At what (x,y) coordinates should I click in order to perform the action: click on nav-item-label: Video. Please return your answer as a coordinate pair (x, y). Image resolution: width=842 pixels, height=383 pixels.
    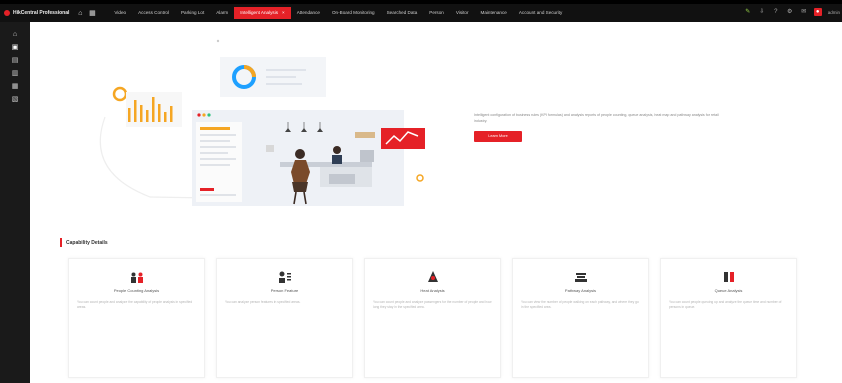
    Looking at the image, I should click on (120, 12).